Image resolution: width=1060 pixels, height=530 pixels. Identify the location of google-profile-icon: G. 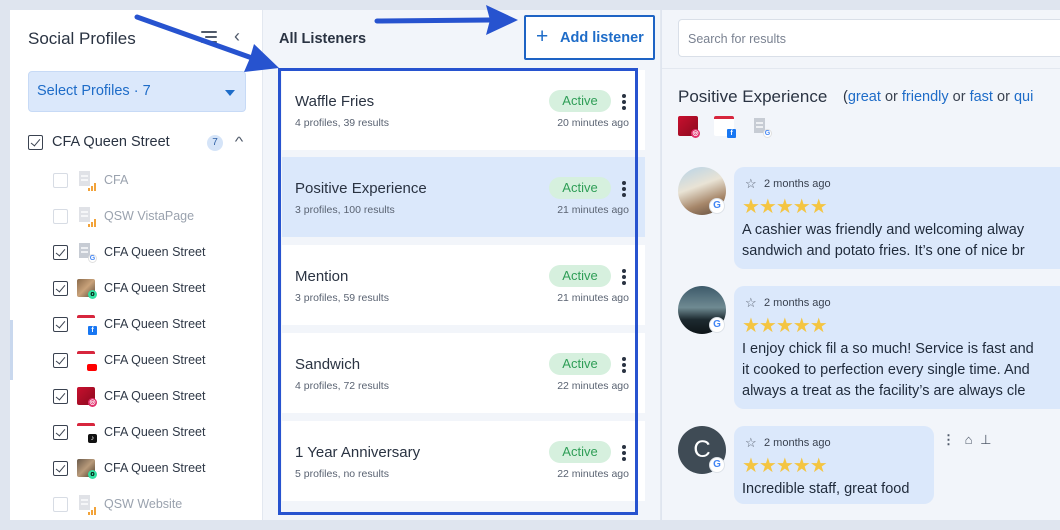
(761, 127).